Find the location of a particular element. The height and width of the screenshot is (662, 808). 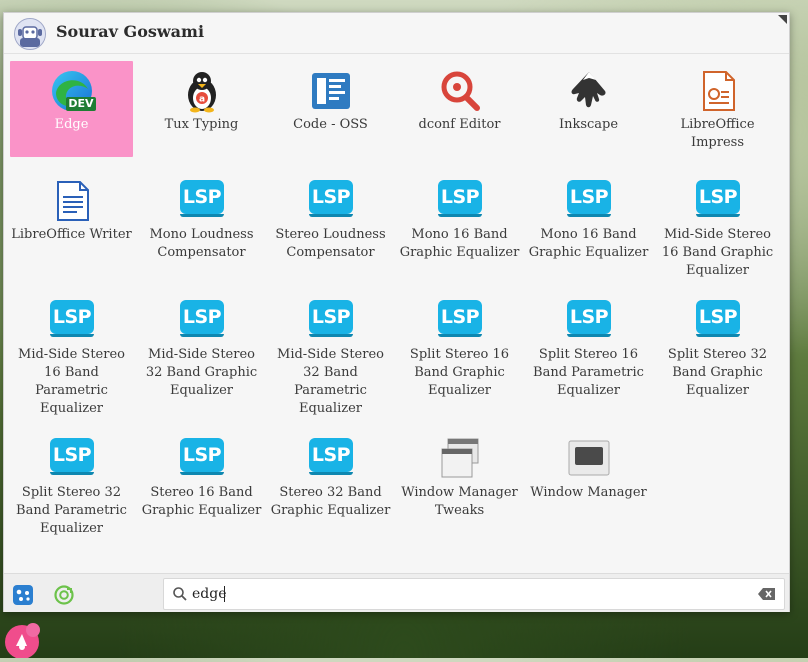

app-tile: Window Manager is located at coordinates (588, 477).